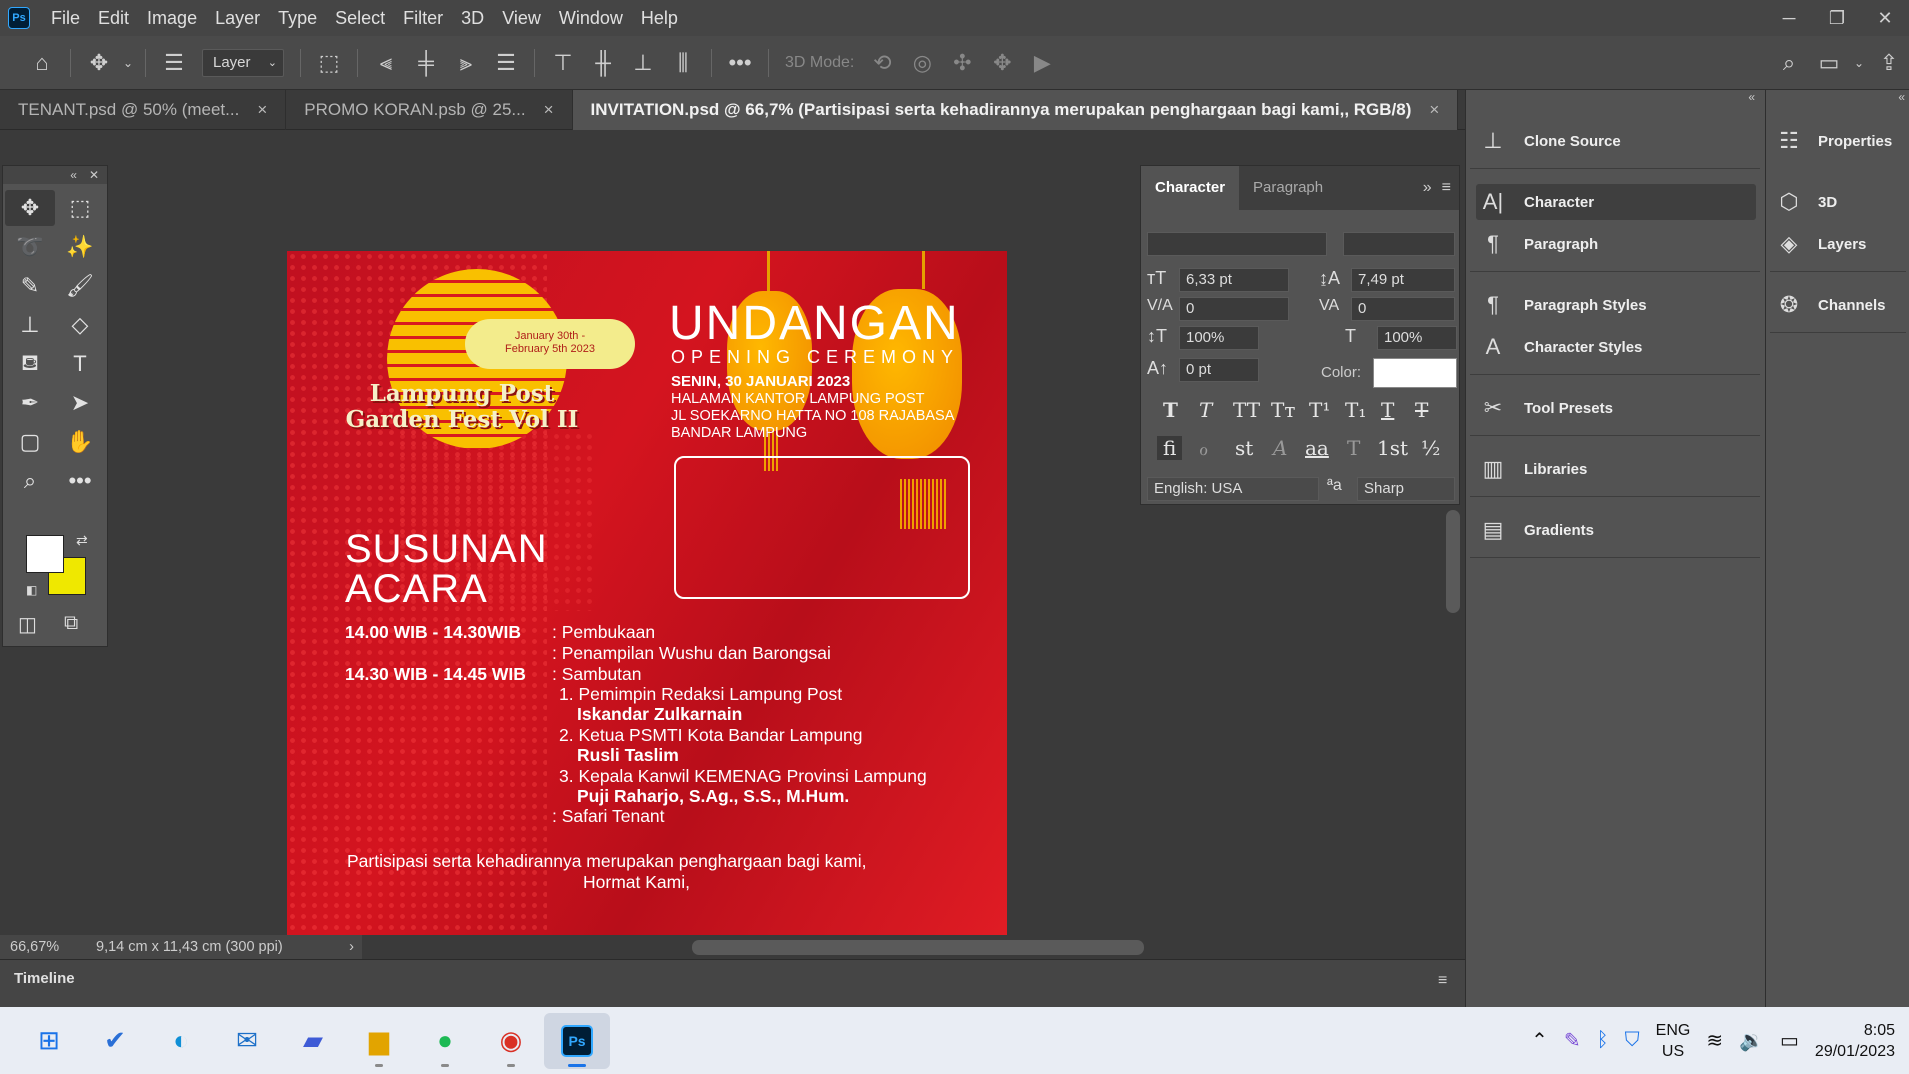 The image size is (1909, 1074). I want to click on small-caps-button: Tт, so click(1283, 410).